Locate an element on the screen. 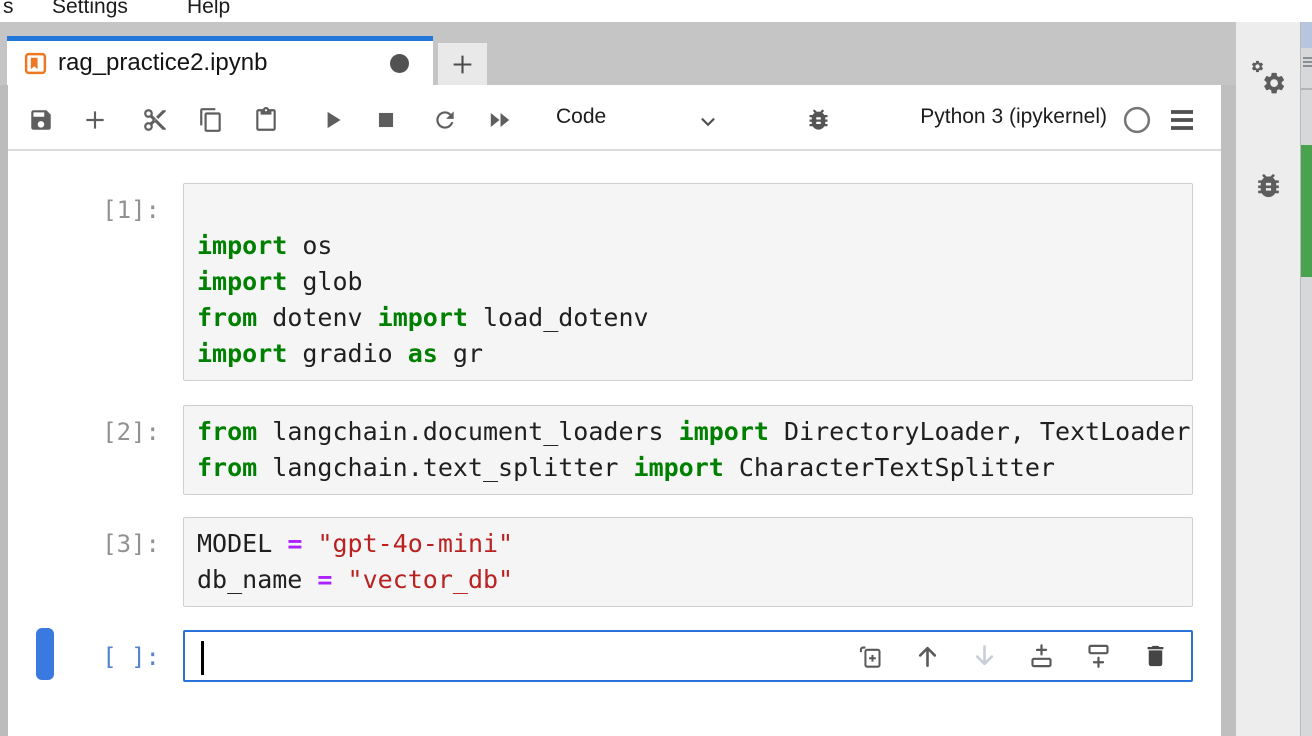 This screenshot has height=736, width=1312. tab-rag-practice2-ipynb: rag_practice2.ipynb is located at coordinates (220, 60).